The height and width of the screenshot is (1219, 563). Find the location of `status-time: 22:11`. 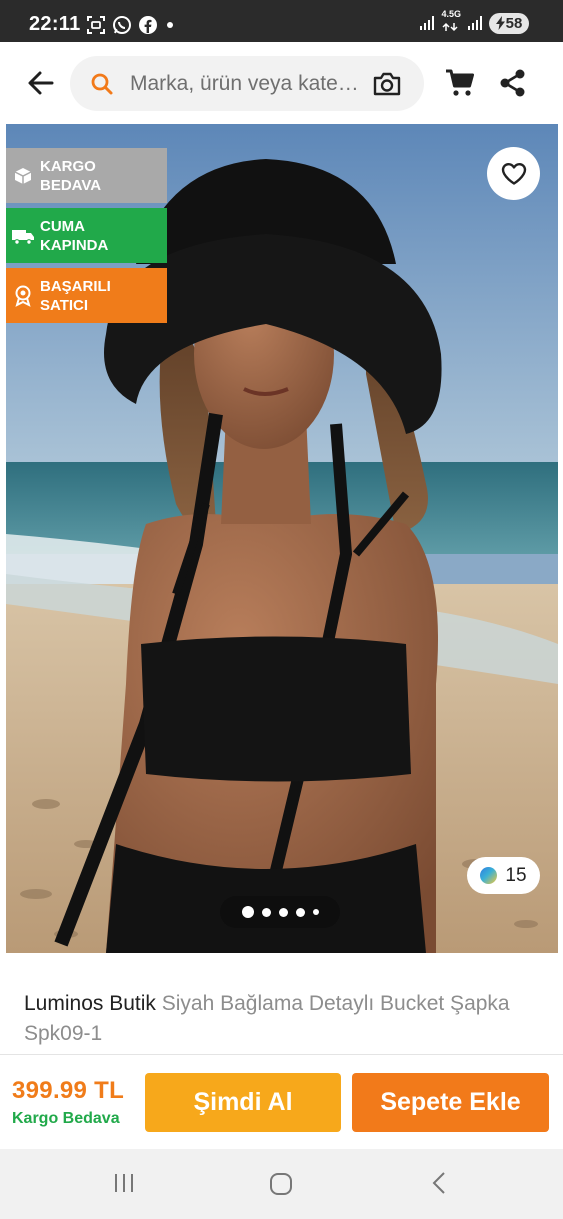

status-time: 22:11 is located at coordinates (55, 24).